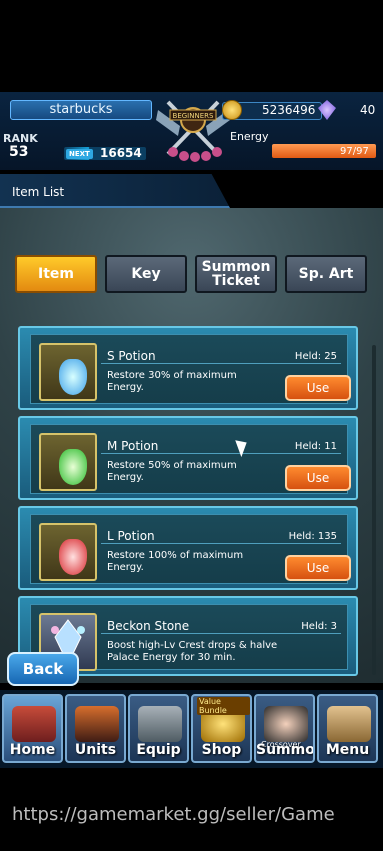  What do you see at coordinates (315, 356) in the screenshot?
I see `item-held: Held: 25` at bounding box center [315, 356].